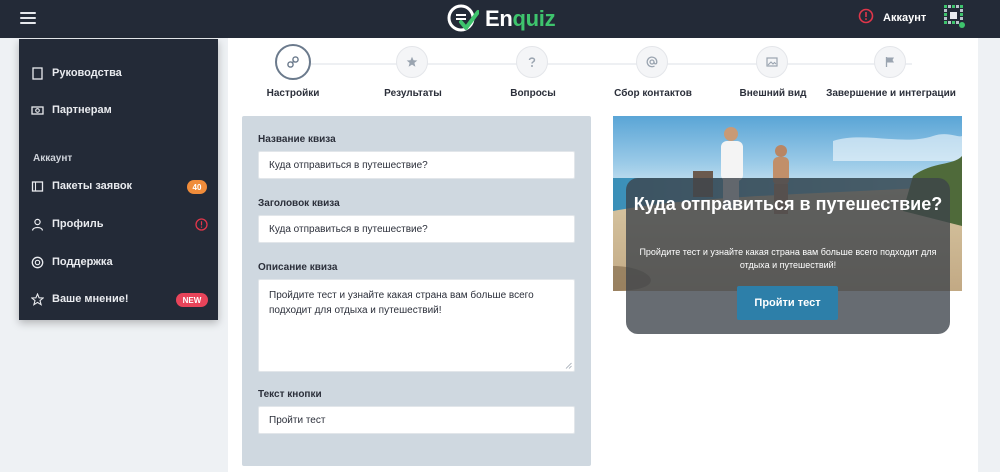  What do you see at coordinates (92, 186) in the screenshot?
I see `sidebar-item-label: Пакеты заявок` at bounding box center [92, 186].